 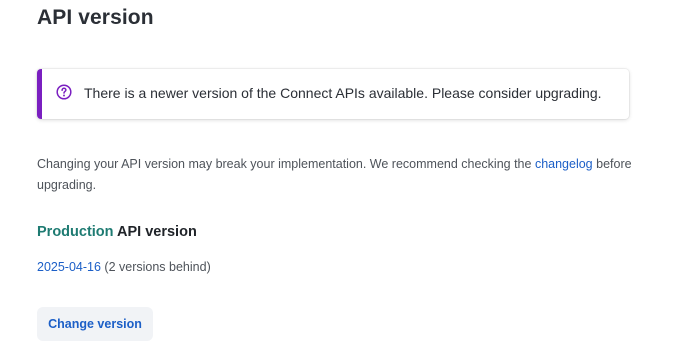 I want to click on changelog-link: changelog, so click(x=564, y=164).